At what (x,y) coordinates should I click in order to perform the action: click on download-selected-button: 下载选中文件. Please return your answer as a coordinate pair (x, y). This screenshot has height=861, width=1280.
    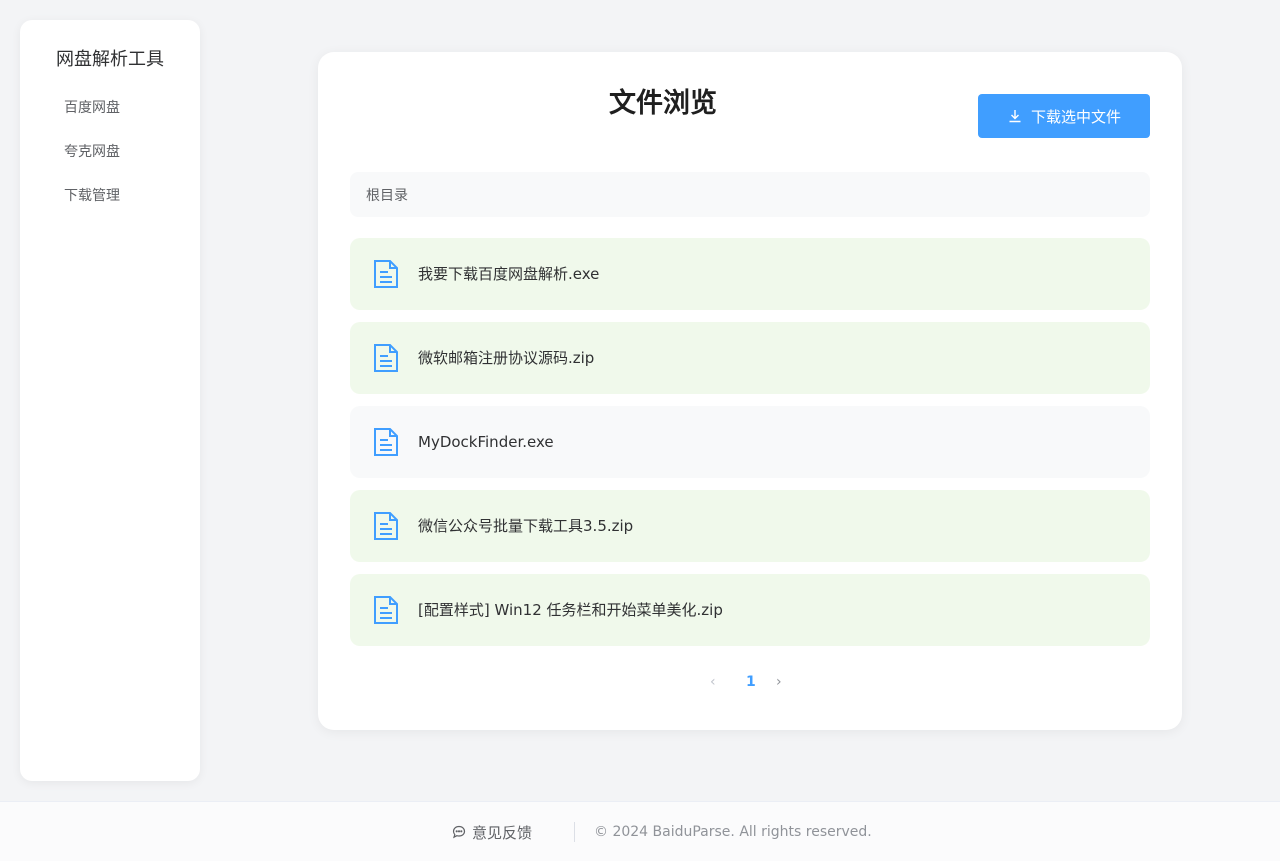
    Looking at the image, I should click on (1064, 116).